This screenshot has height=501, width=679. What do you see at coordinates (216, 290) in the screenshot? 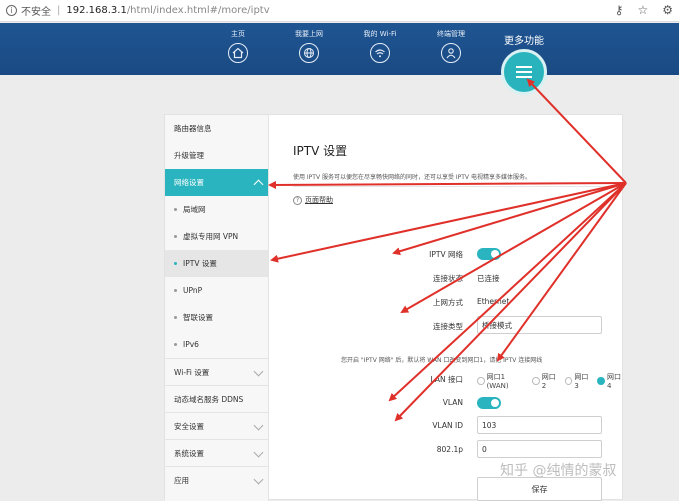
I see `sidebar-item-upnp: UPnP` at bounding box center [216, 290].